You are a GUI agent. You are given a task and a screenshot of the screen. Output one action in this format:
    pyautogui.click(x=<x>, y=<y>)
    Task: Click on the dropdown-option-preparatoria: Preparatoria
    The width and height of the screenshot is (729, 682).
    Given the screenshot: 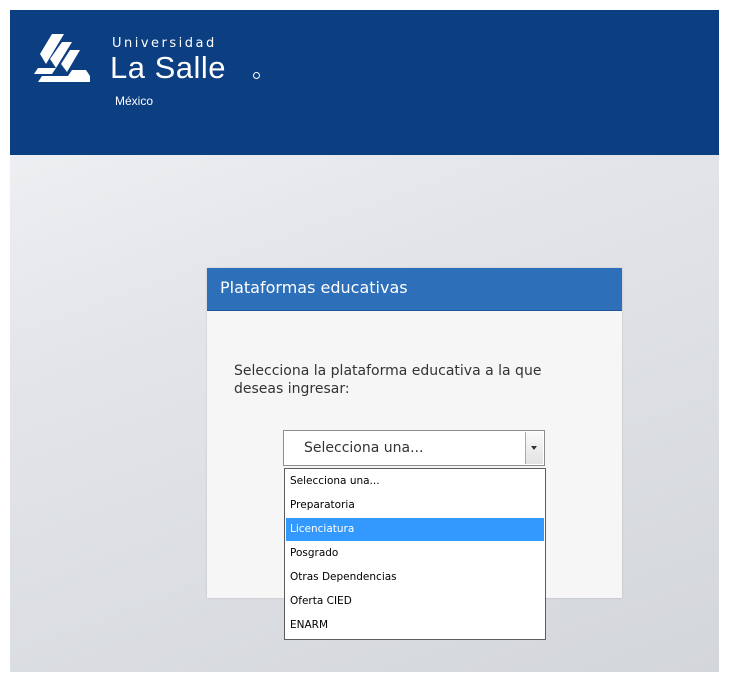 What is the action you would take?
    pyautogui.click(x=415, y=505)
    